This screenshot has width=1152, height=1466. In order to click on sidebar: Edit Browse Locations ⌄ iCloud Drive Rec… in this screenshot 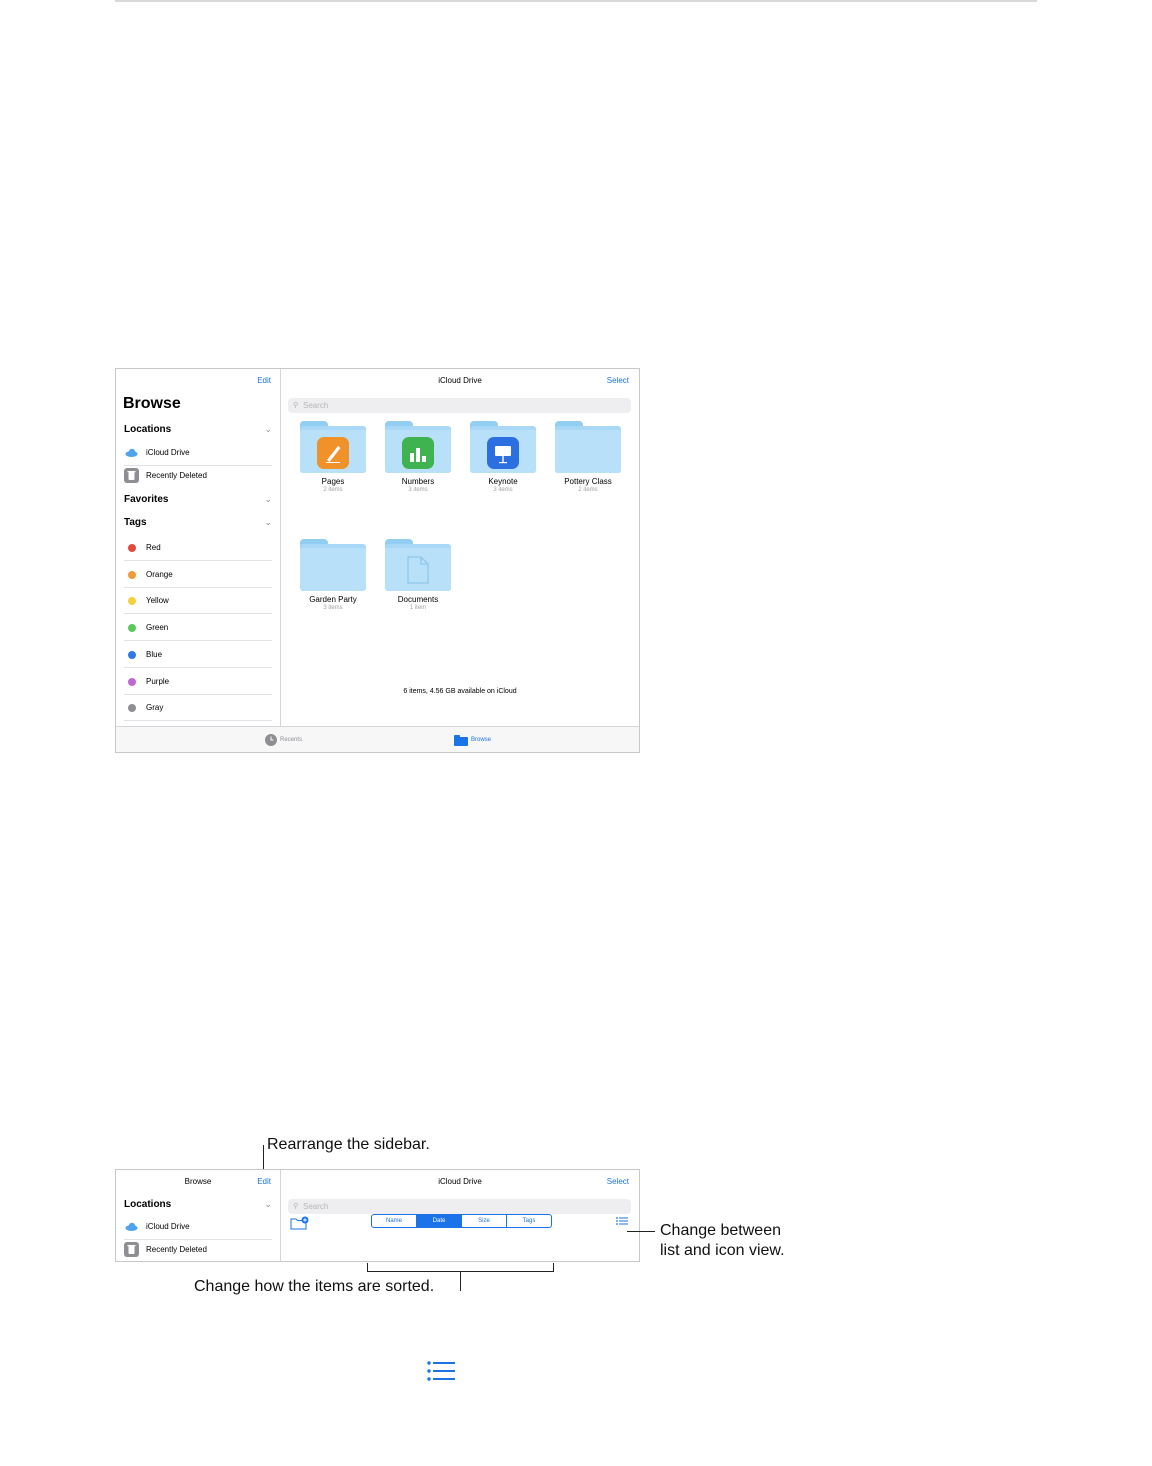, I will do `click(198, 560)`.